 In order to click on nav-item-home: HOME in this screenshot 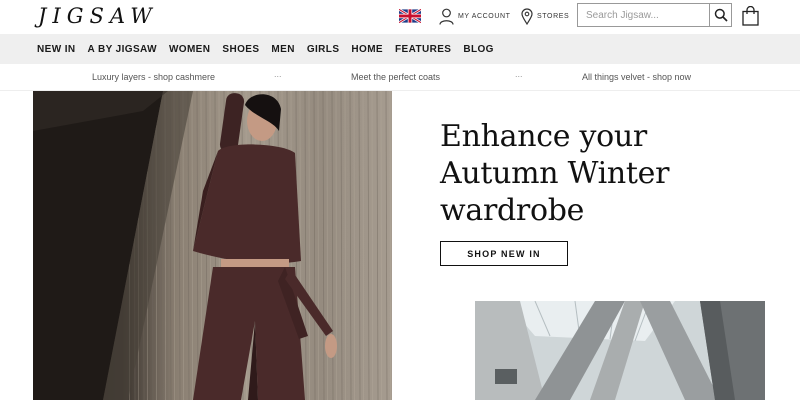, I will do `click(367, 49)`.